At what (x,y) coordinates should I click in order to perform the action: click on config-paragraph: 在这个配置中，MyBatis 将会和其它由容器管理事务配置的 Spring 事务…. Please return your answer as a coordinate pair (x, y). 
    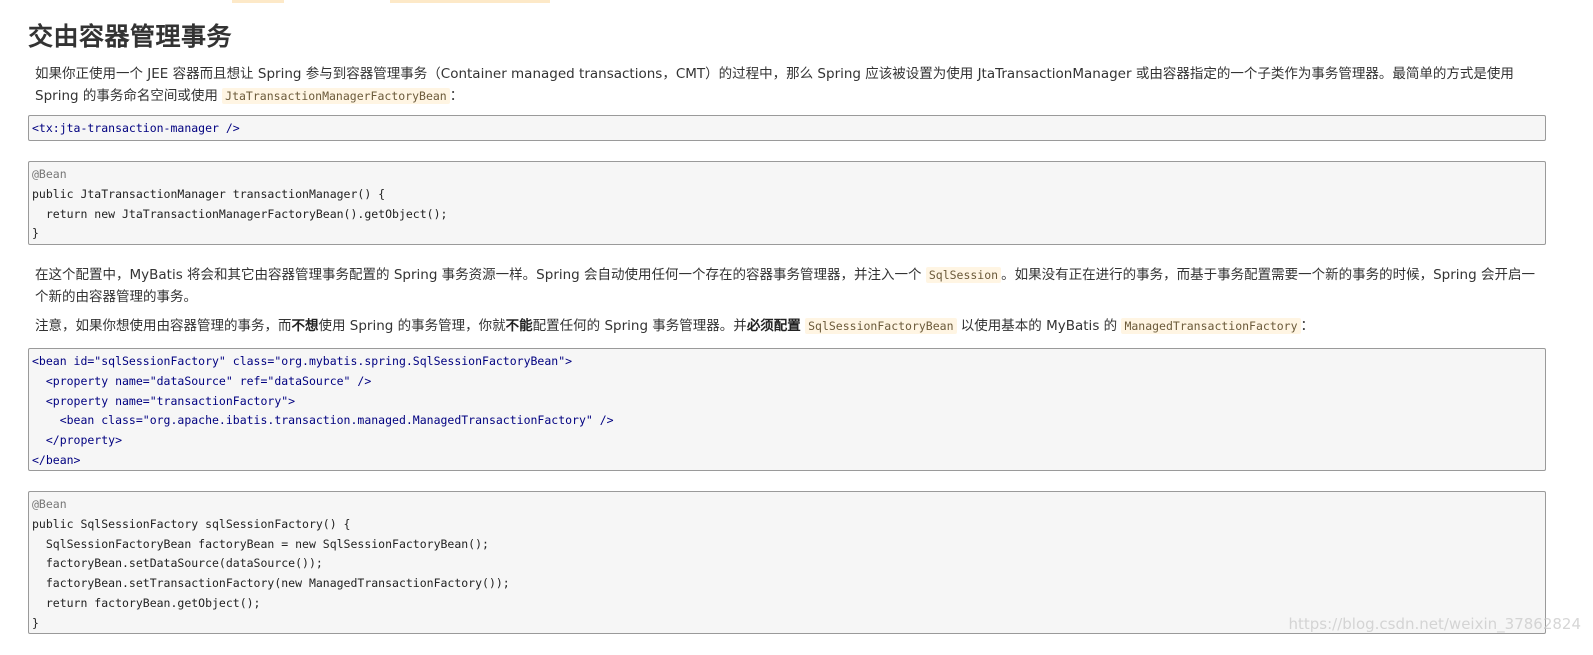
    Looking at the image, I should click on (790, 286).